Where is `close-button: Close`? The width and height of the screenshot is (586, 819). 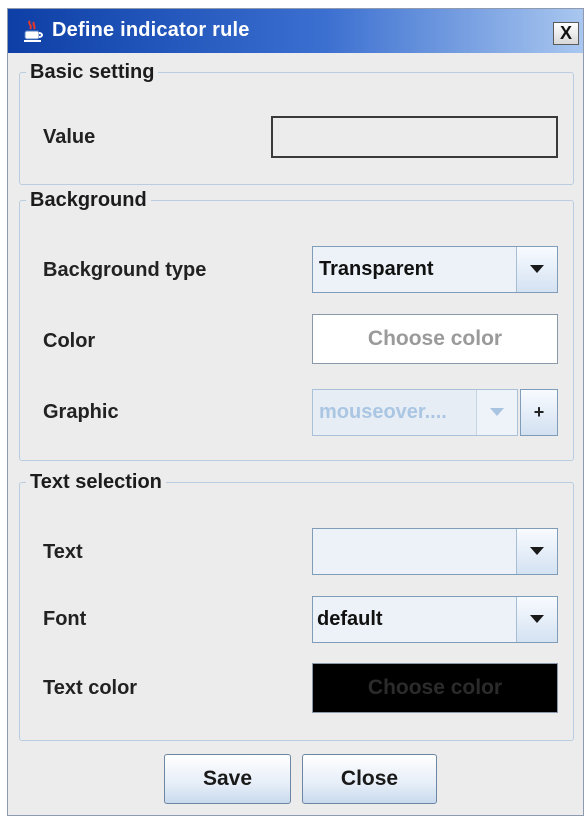
close-button: Close is located at coordinates (369, 779).